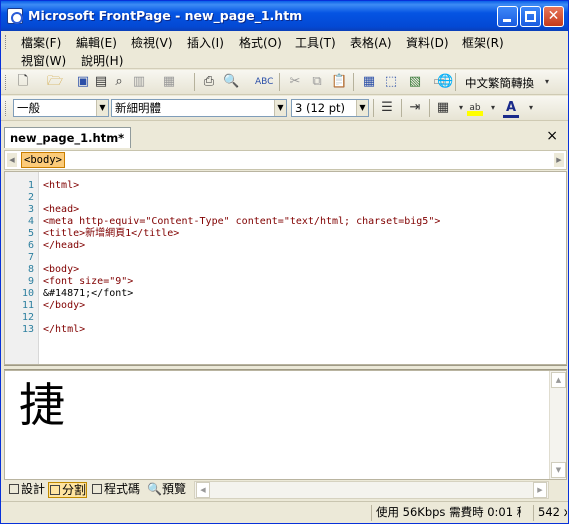  What do you see at coordinates (61, 270) in the screenshot?
I see `code-line: <body>` at bounding box center [61, 270].